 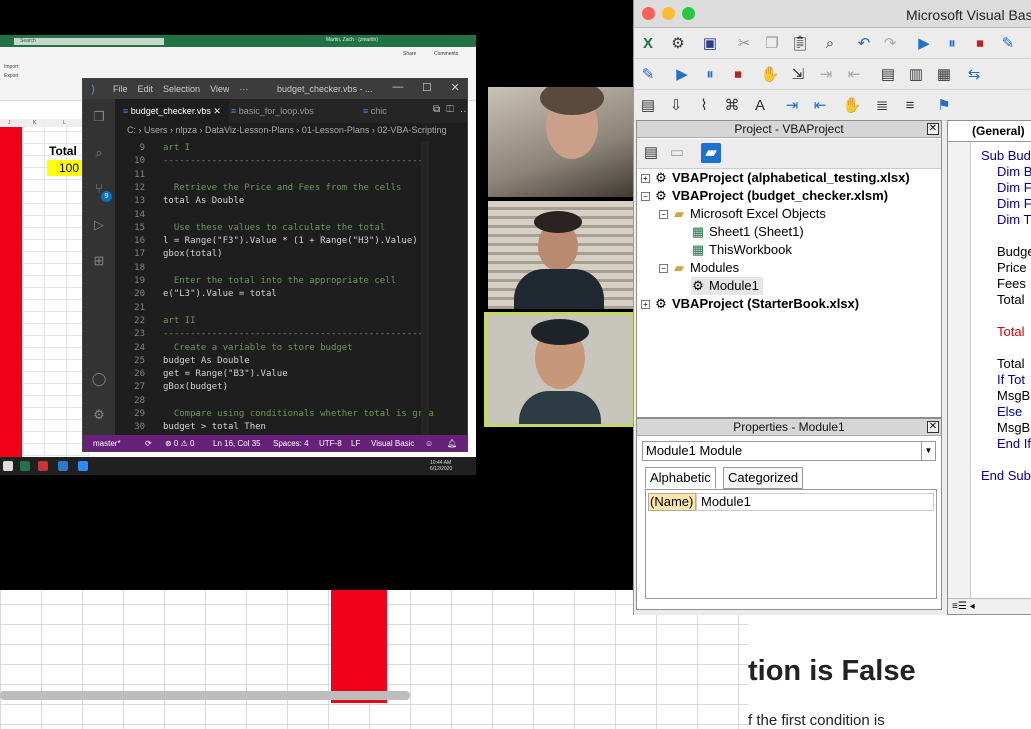 What do you see at coordinates (25, 466) in the screenshot?
I see `excel-icon` at bounding box center [25, 466].